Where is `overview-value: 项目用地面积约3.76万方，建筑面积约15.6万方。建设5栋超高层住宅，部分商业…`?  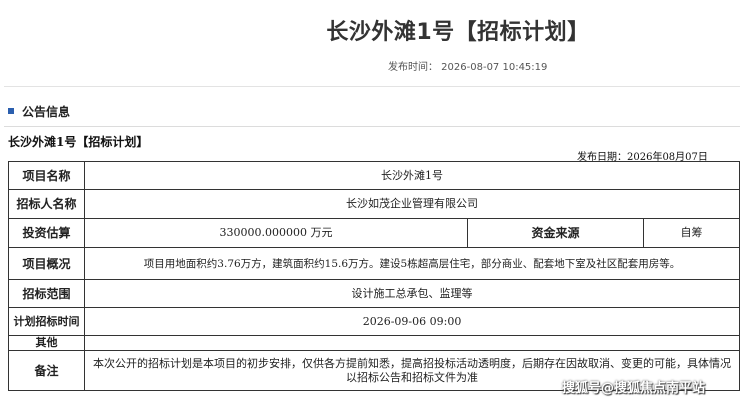
overview-value: 项目用地面积约3.76万方，建筑面积约15.6万方。建设5栋超高层住宅，部分商业… is located at coordinates (411, 263).